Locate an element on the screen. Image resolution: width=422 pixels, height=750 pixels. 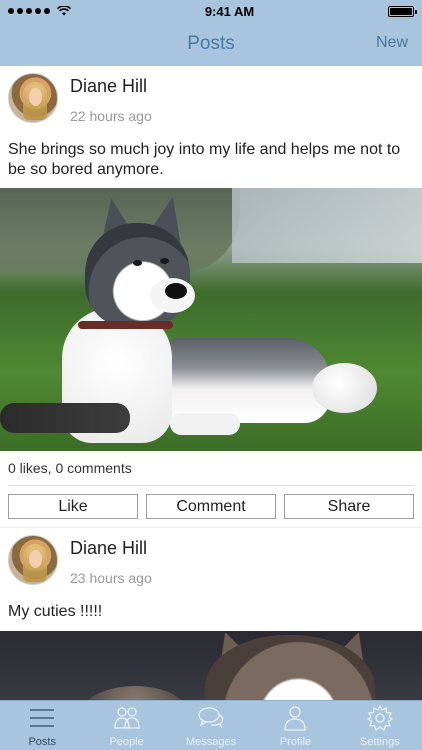
post-header: Diane Hill 23 hours ago is located at coordinates (211, 561).